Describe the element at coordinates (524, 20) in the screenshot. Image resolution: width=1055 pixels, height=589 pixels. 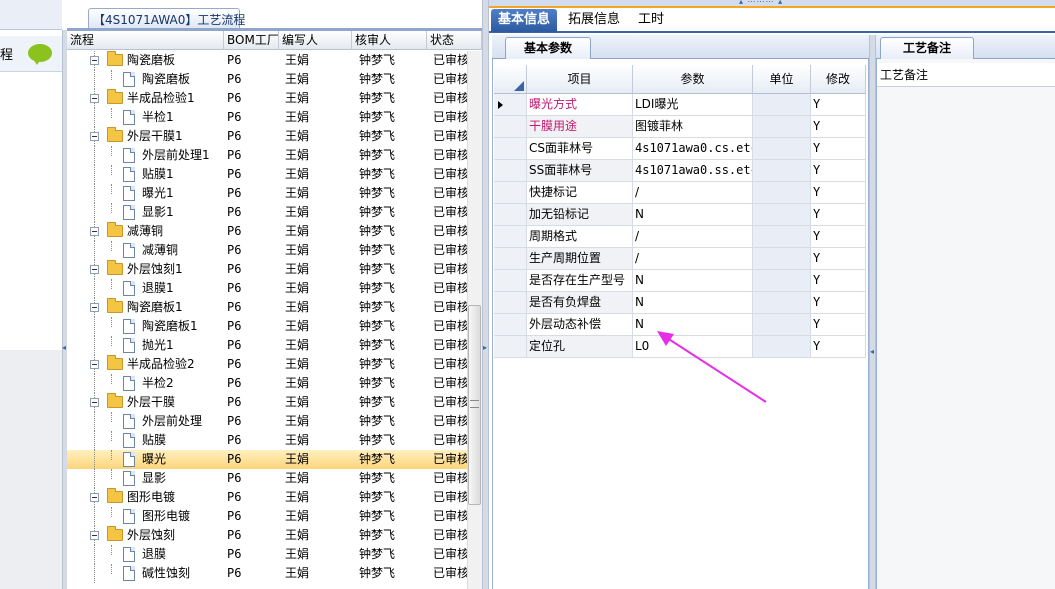
I see `tab-basic-info: 基本信息` at that location.